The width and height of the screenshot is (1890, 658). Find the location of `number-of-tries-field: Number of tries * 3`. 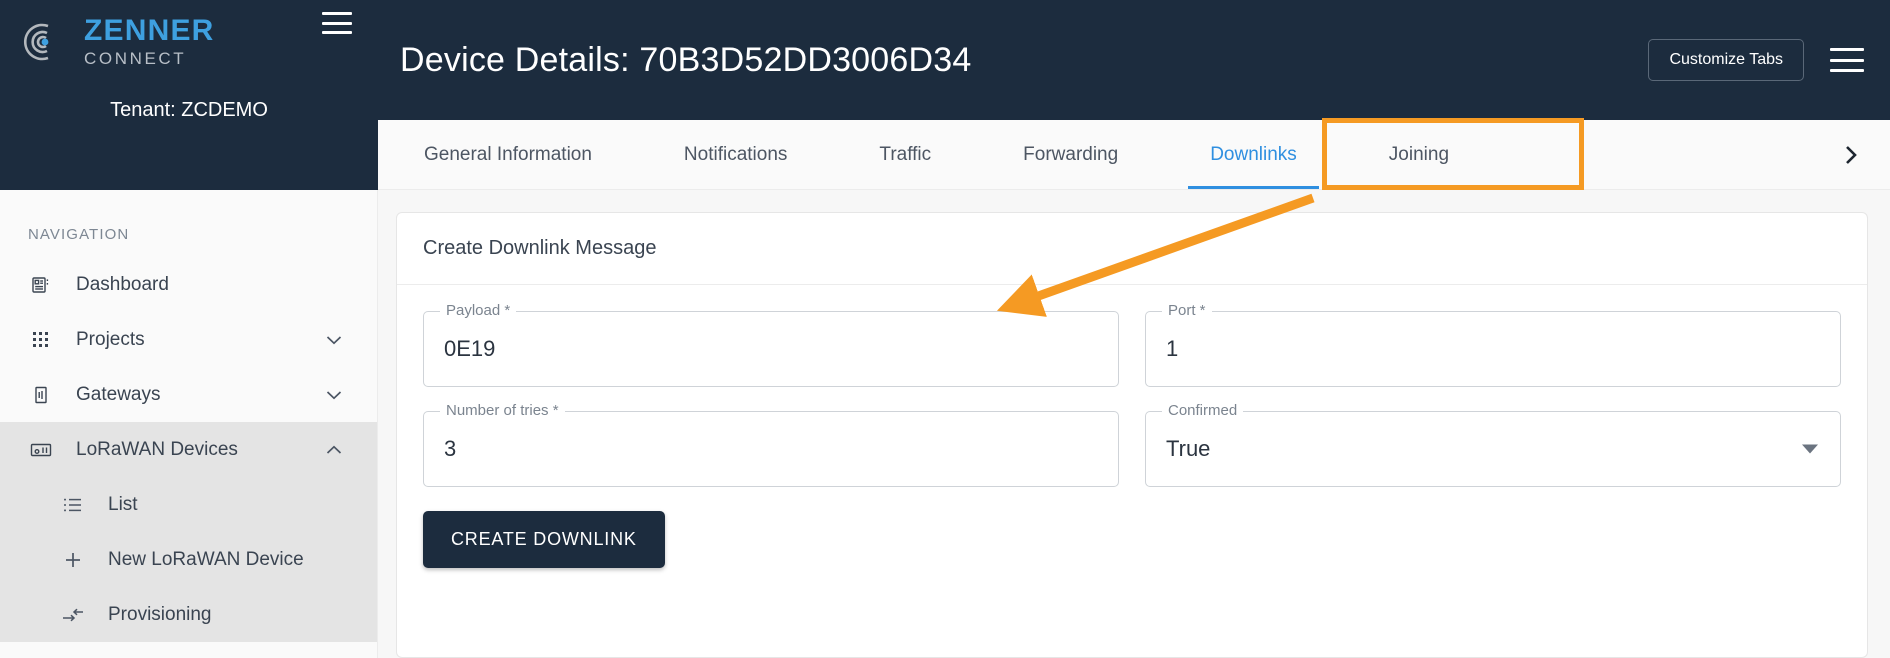

number-of-tries-field: Number of tries * 3 is located at coordinates (771, 444).